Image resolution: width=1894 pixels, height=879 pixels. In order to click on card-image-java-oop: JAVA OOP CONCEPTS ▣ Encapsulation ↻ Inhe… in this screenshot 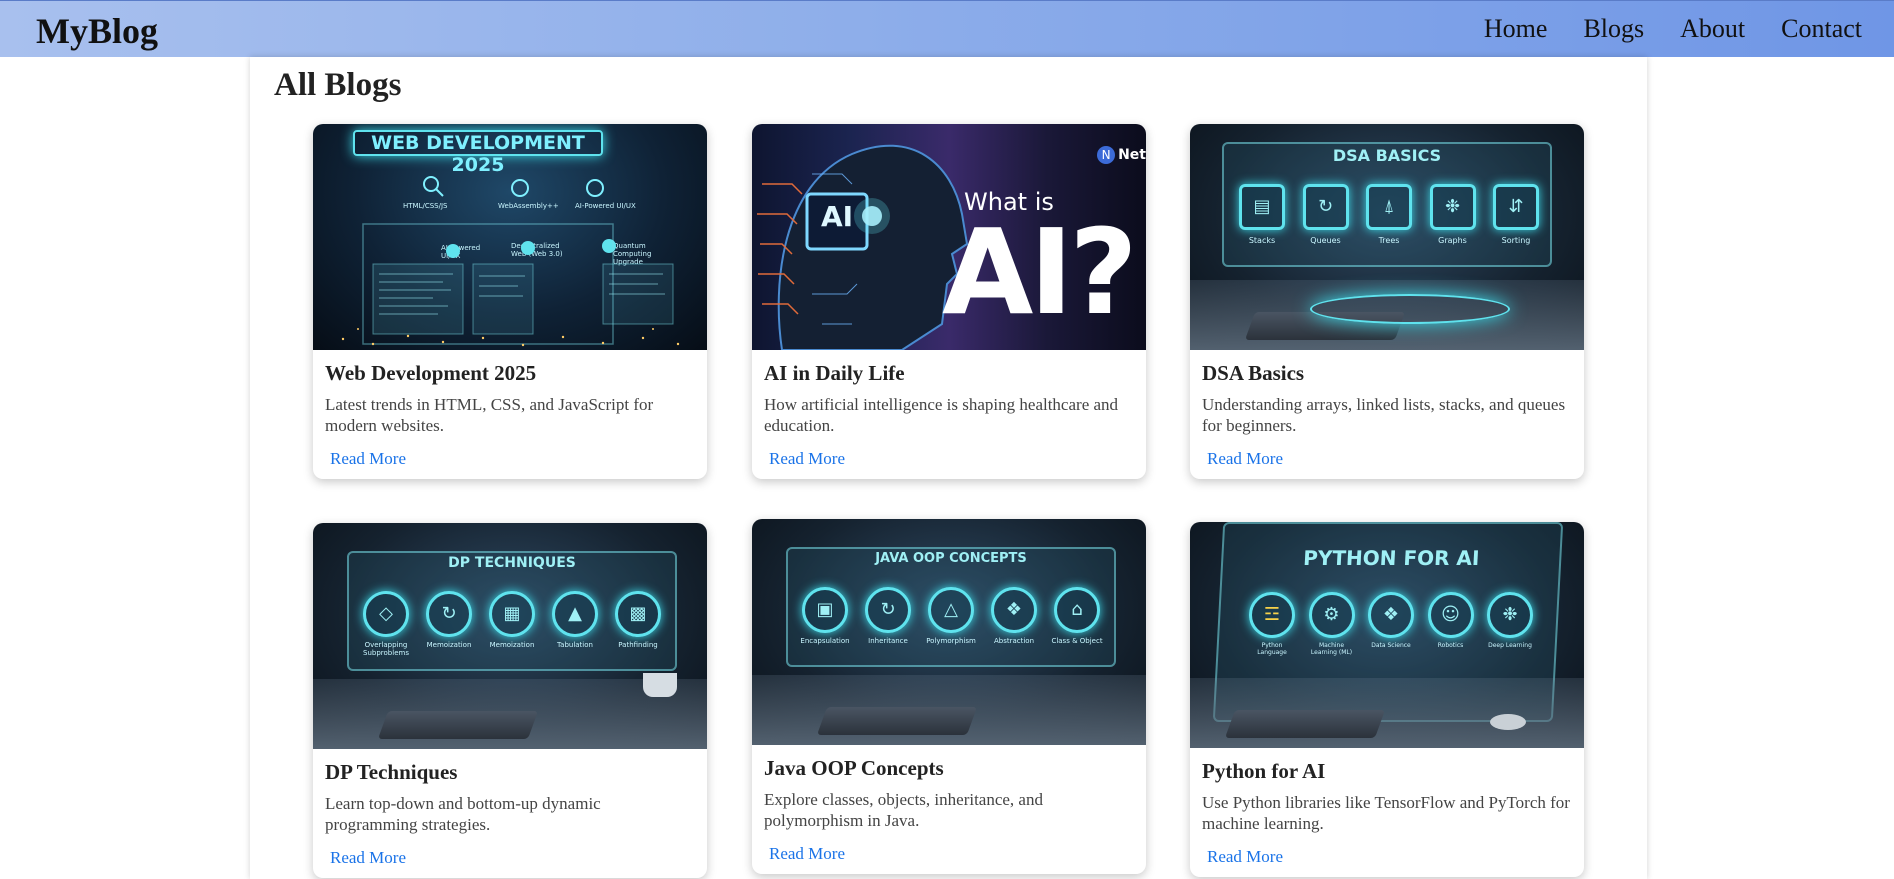, I will do `click(949, 632)`.